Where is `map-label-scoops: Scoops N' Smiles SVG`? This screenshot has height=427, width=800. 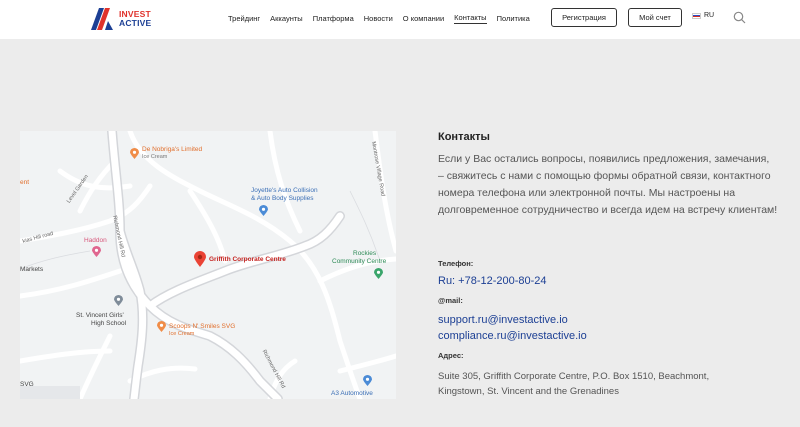
map-label-scoops: Scoops N' Smiles SVG is located at coordinates (202, 326).